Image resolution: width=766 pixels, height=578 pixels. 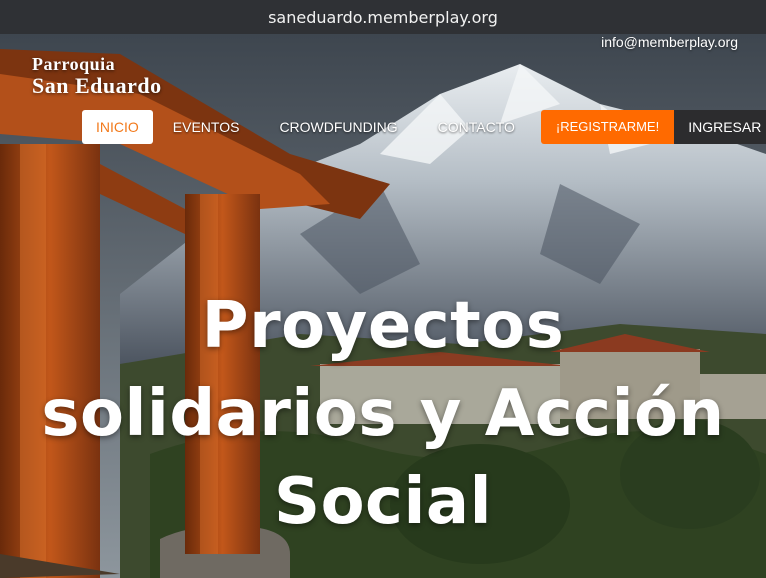 What do you see at coordinates (74, 64) in the screenshot?
I see `logo-line-1: Parroquia` at bounding box center [74, 64].